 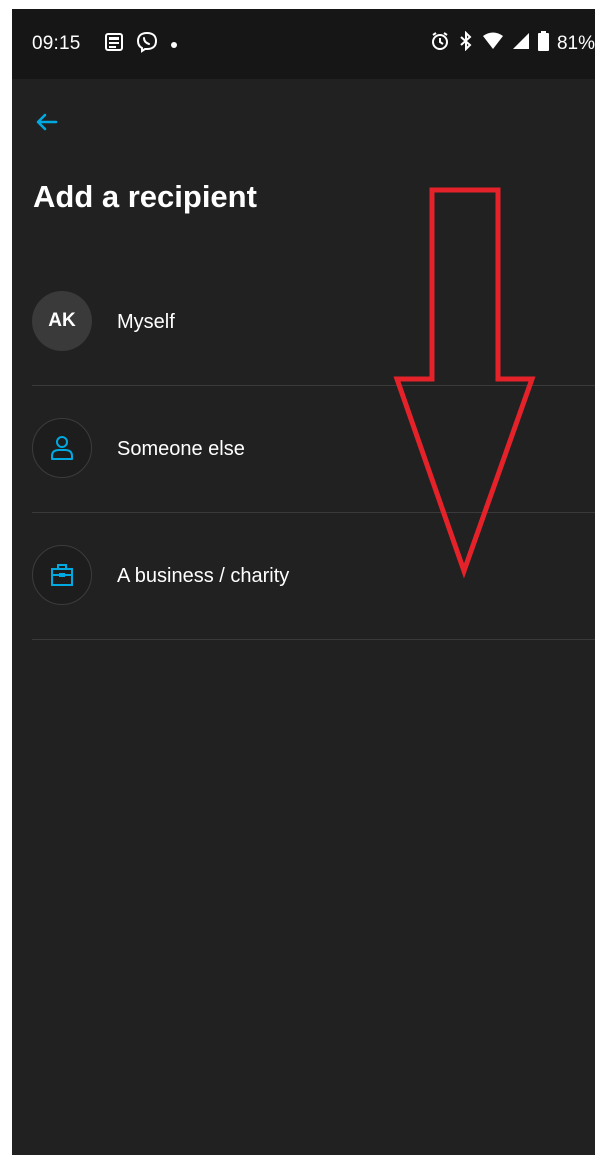 What do you see at coordinates (466, 43) in the screenshot?
I see `bluetooth-icon` at bounding box center [466, 43].